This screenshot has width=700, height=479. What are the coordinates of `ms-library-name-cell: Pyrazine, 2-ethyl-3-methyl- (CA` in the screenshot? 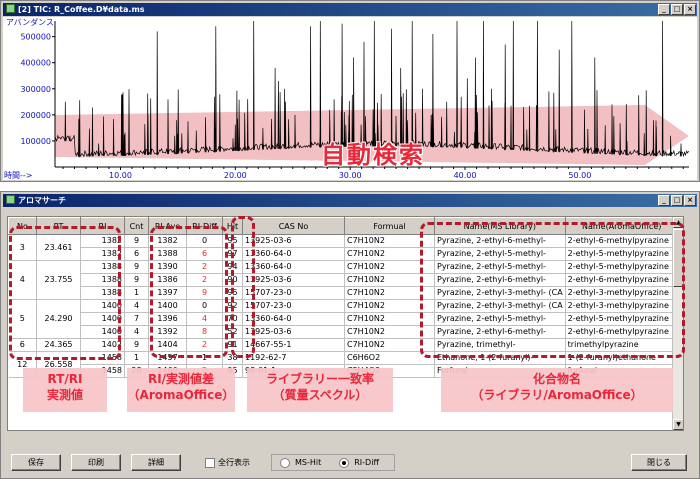 It's located at (500, 293).